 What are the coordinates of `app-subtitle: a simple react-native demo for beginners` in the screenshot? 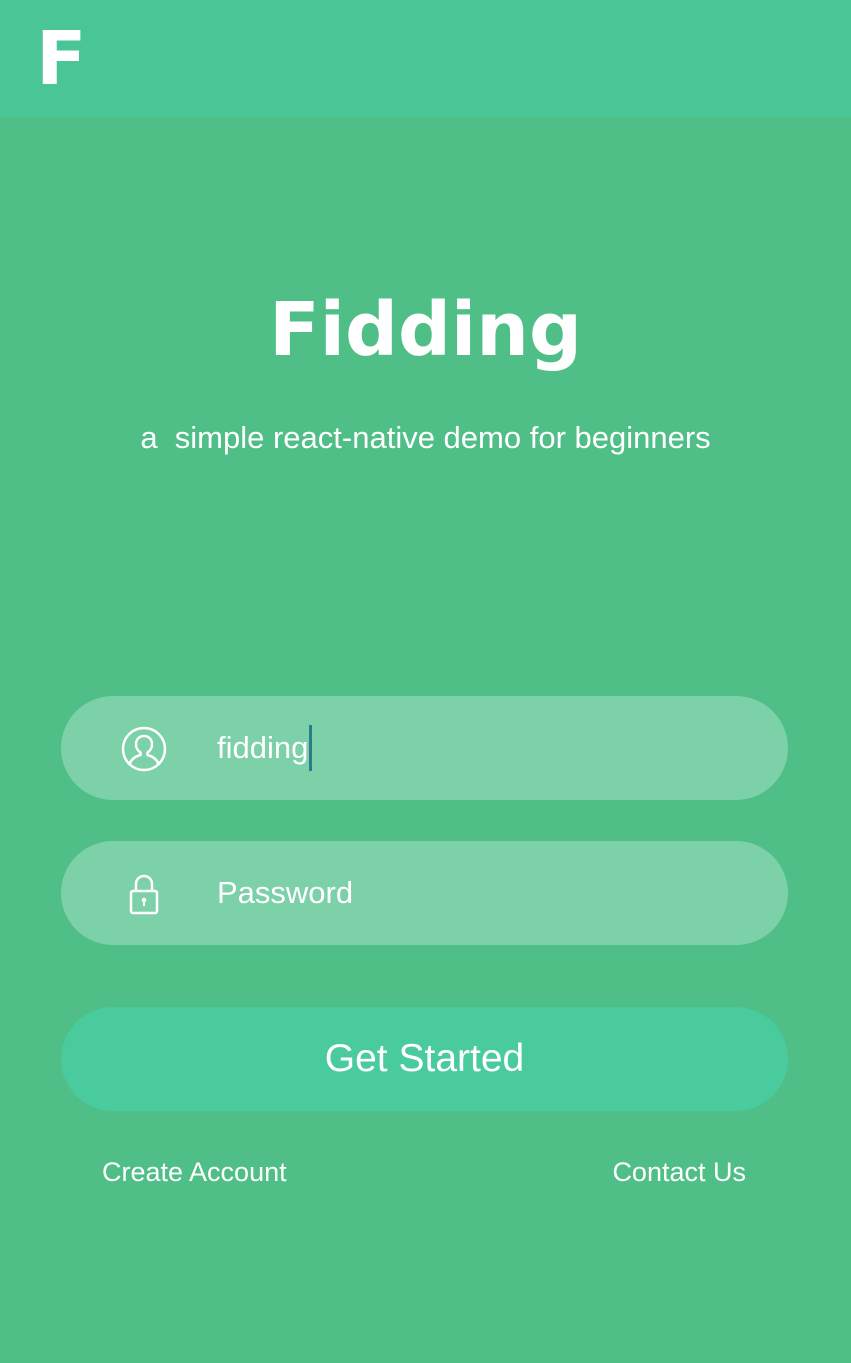 It's located at (425, 437).